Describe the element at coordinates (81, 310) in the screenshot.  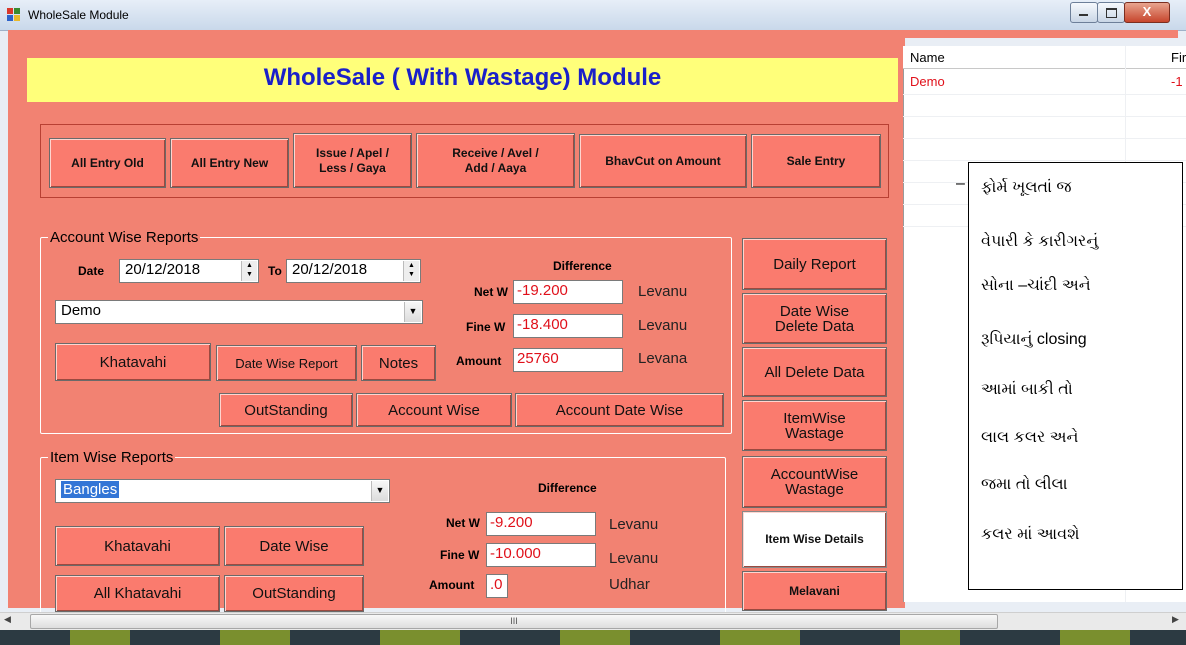
I see `account-value: Demo` at that location.